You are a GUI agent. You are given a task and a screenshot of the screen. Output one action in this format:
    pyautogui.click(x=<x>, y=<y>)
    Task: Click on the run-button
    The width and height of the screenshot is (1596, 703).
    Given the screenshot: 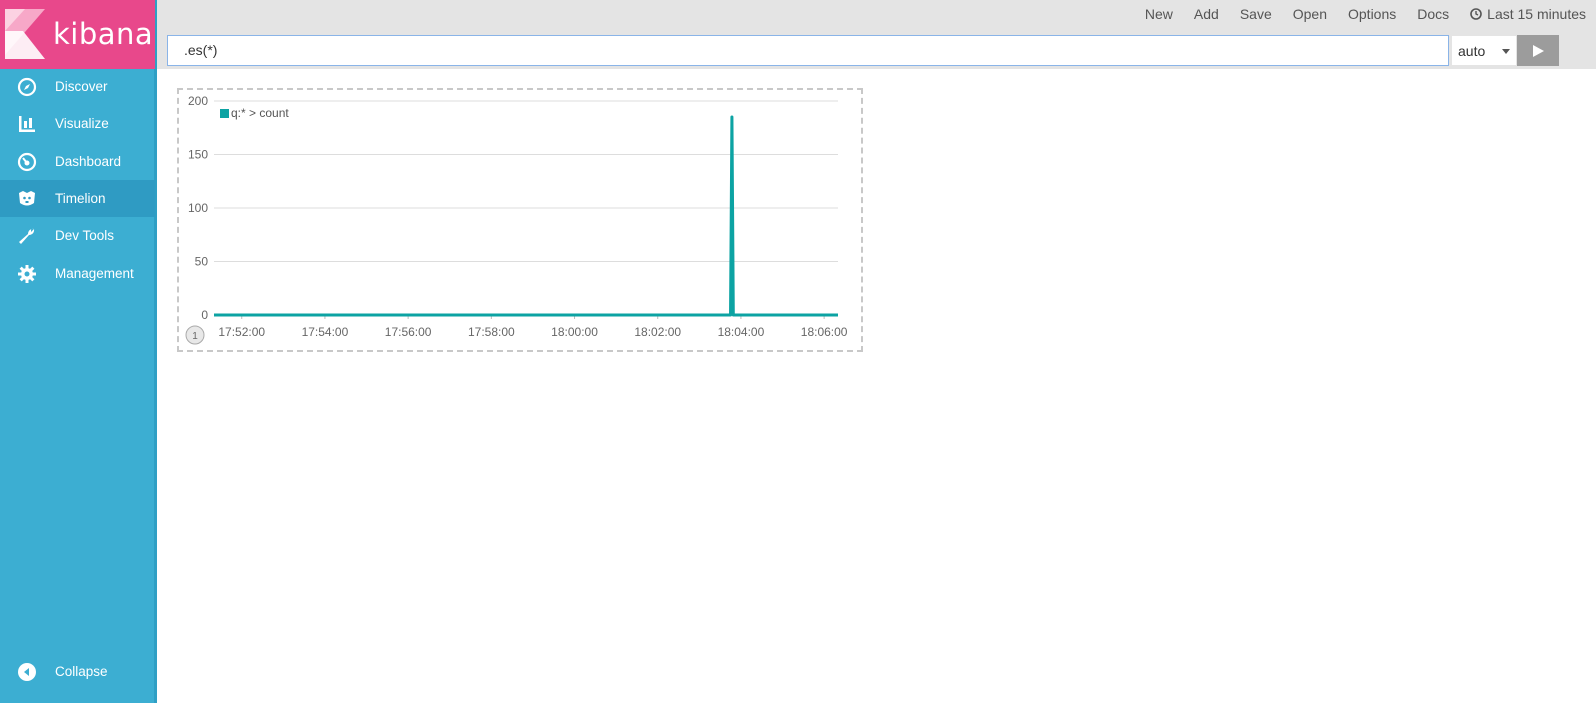 What is the action you would take?
    pyautogui.click(x=1538, y=50)
    